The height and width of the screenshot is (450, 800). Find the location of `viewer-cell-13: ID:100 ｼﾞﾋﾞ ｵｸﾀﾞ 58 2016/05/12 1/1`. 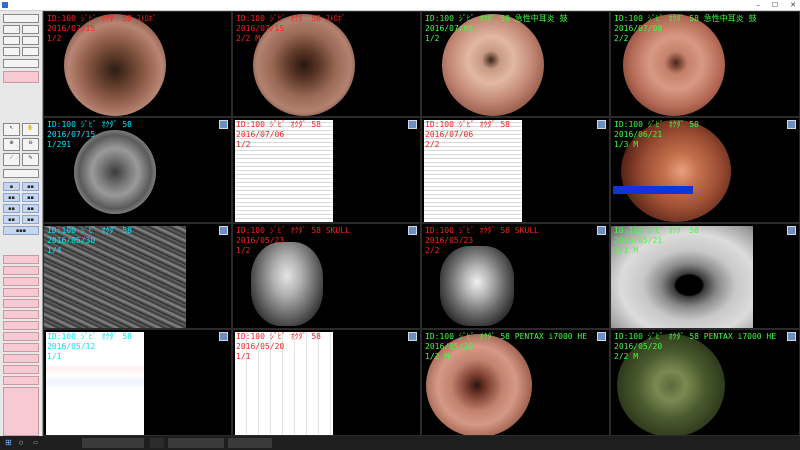

viewer-cell-13: ID:100 ｼﾞﾋﾞ ｵｸﾀﾞ 58 2016/05/12 1/1 is located at coordinates (137, 382).